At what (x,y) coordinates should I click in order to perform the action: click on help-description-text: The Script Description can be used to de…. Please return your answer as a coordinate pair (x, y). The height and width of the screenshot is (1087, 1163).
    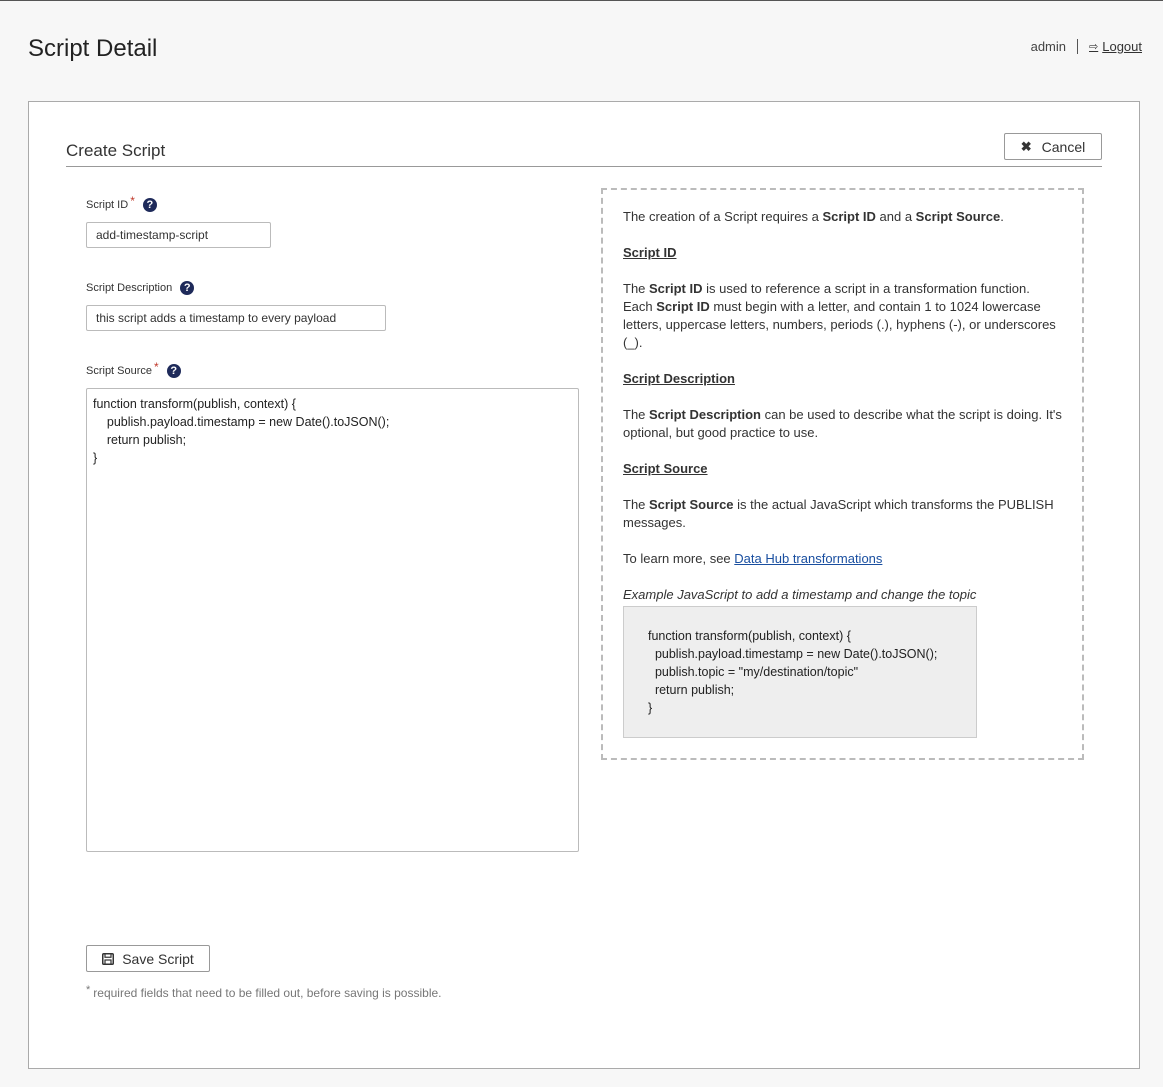
    Looking at the image, I should click on (842, 423).